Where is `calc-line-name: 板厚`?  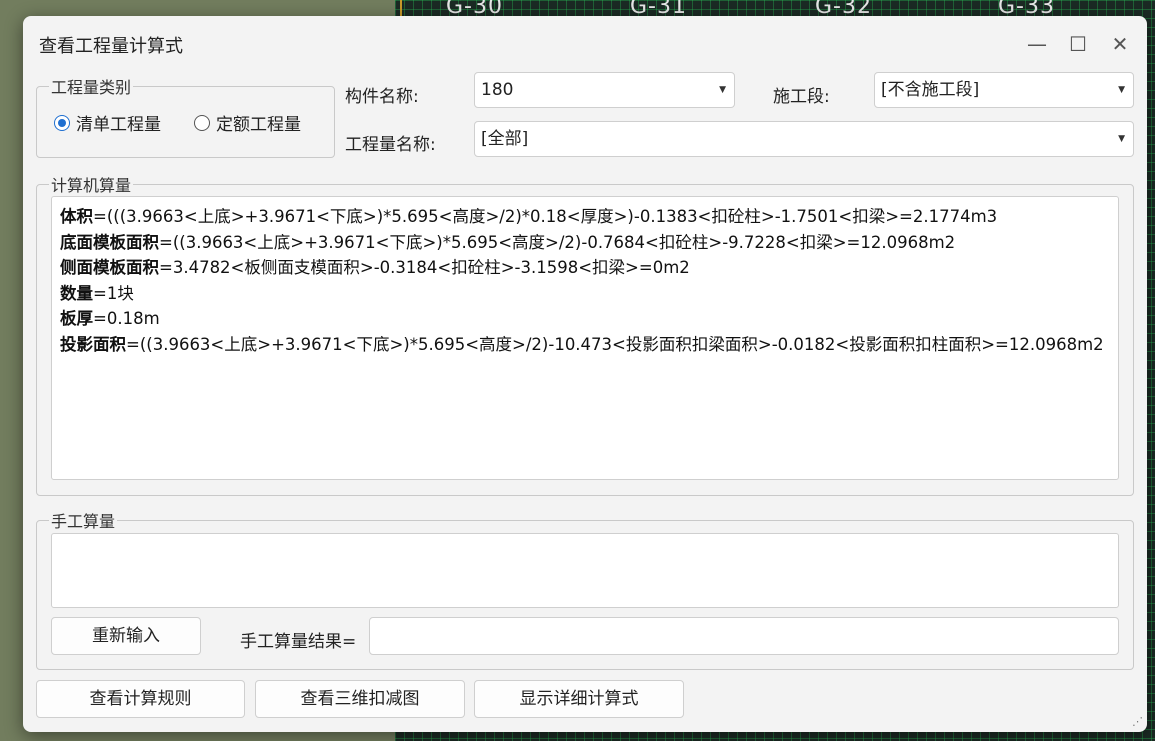
calc-line-name: 板厚 is located at coordinates (76, 318).